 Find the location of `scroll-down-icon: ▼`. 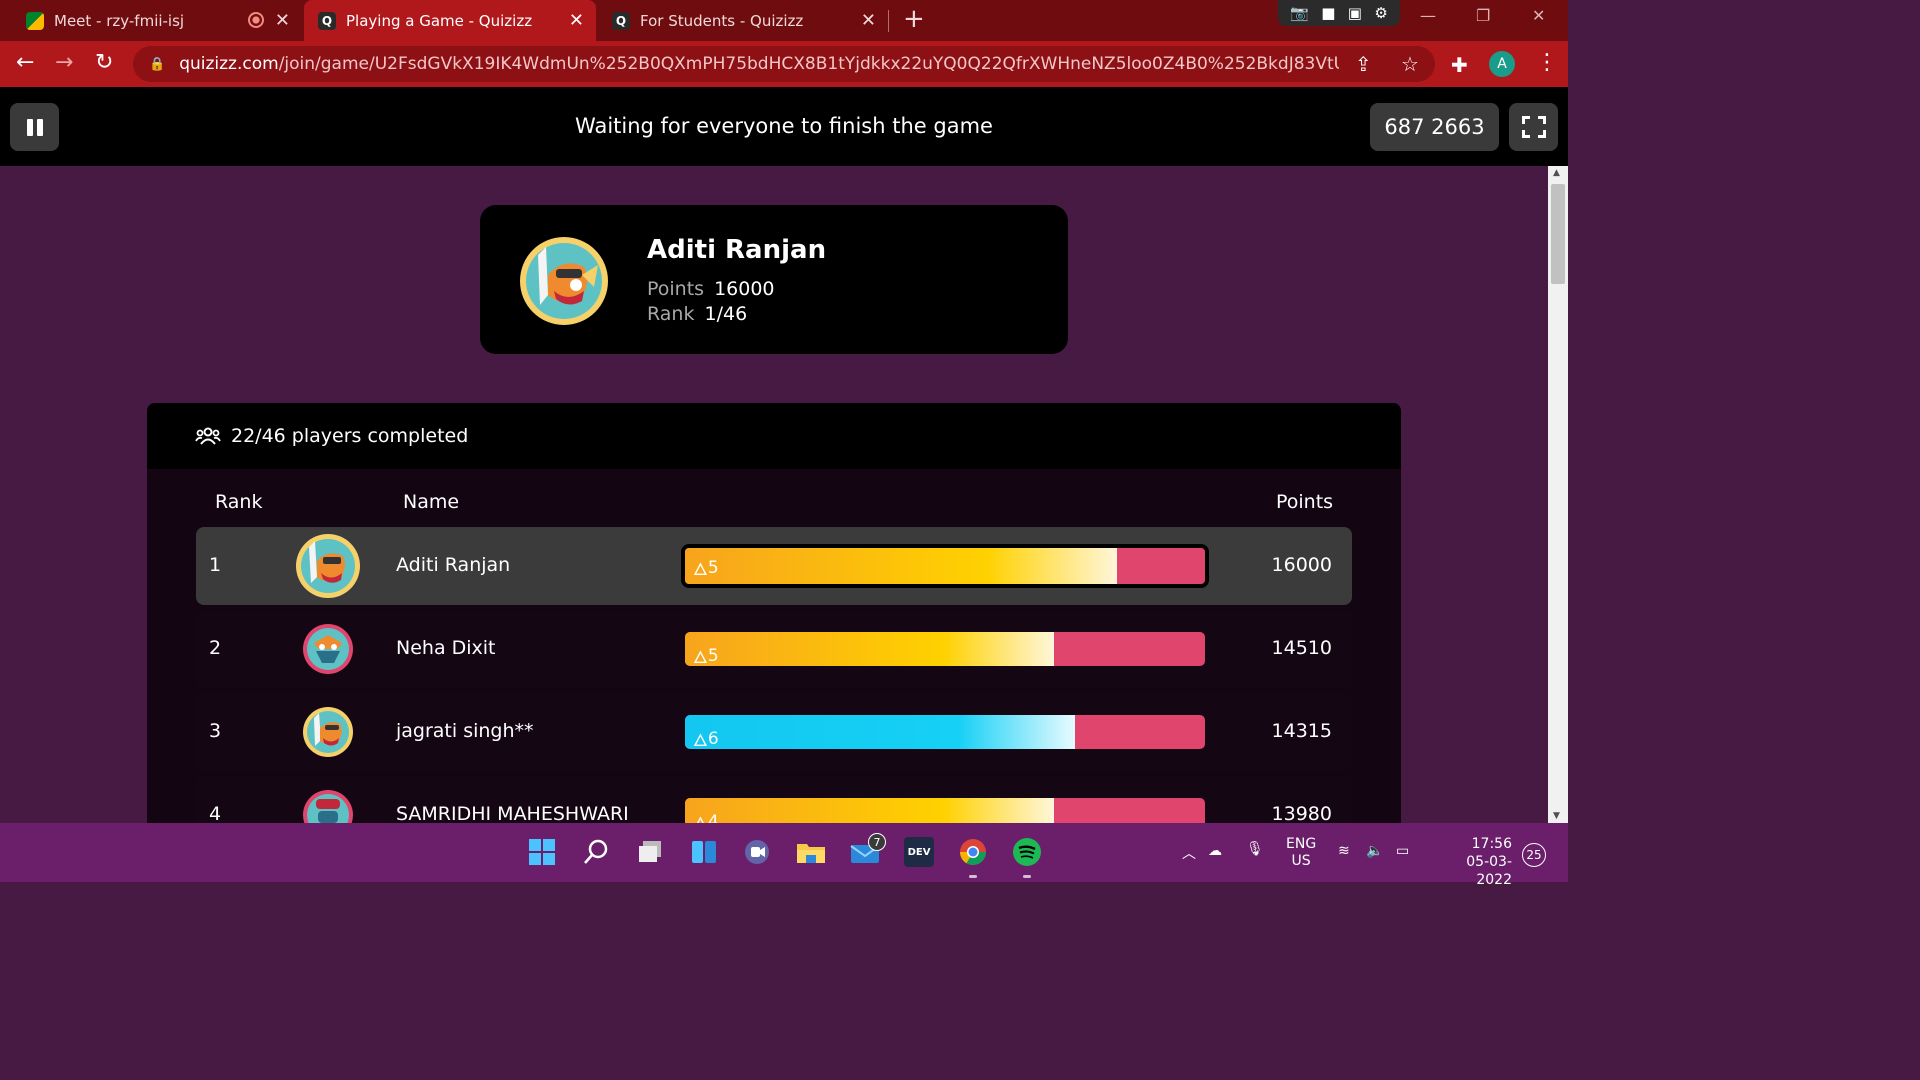

scroll-down-icon: ▼ is located at coordinates (1556, 816).